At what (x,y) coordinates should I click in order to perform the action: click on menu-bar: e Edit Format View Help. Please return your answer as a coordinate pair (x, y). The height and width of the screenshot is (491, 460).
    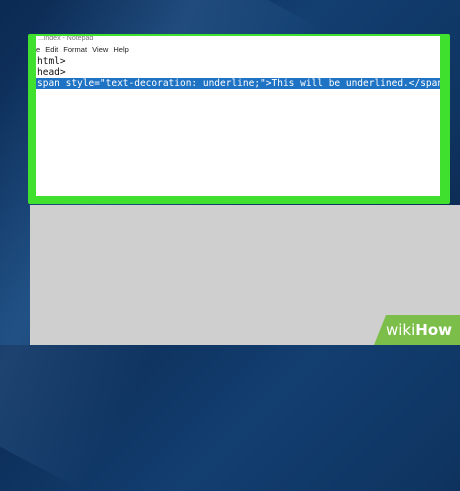
    Looking at the image, I should click on (84, 50).